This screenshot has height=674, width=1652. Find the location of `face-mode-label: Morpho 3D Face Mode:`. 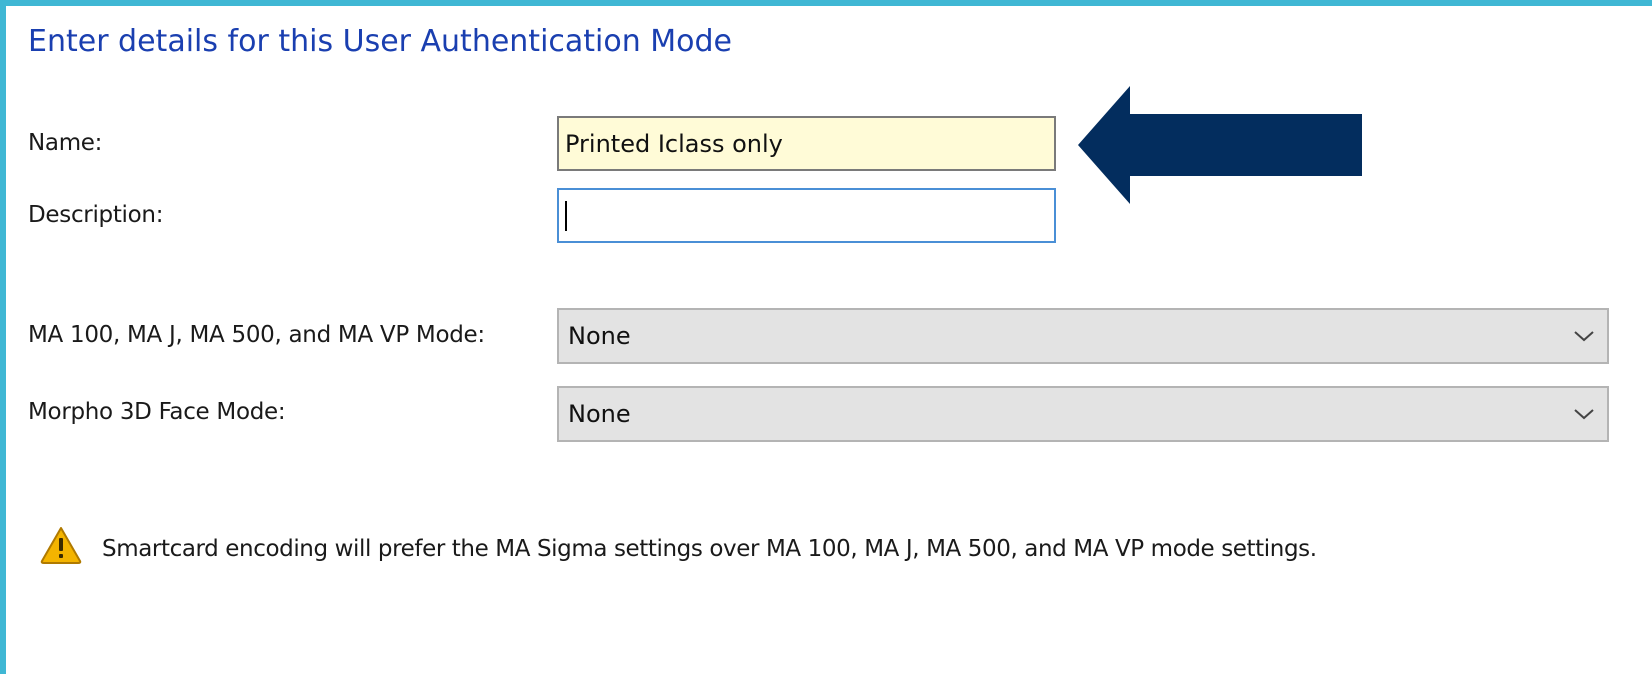

face-mode-label: Morpho 3D Face Mode: is located at coordinates (157, 412).